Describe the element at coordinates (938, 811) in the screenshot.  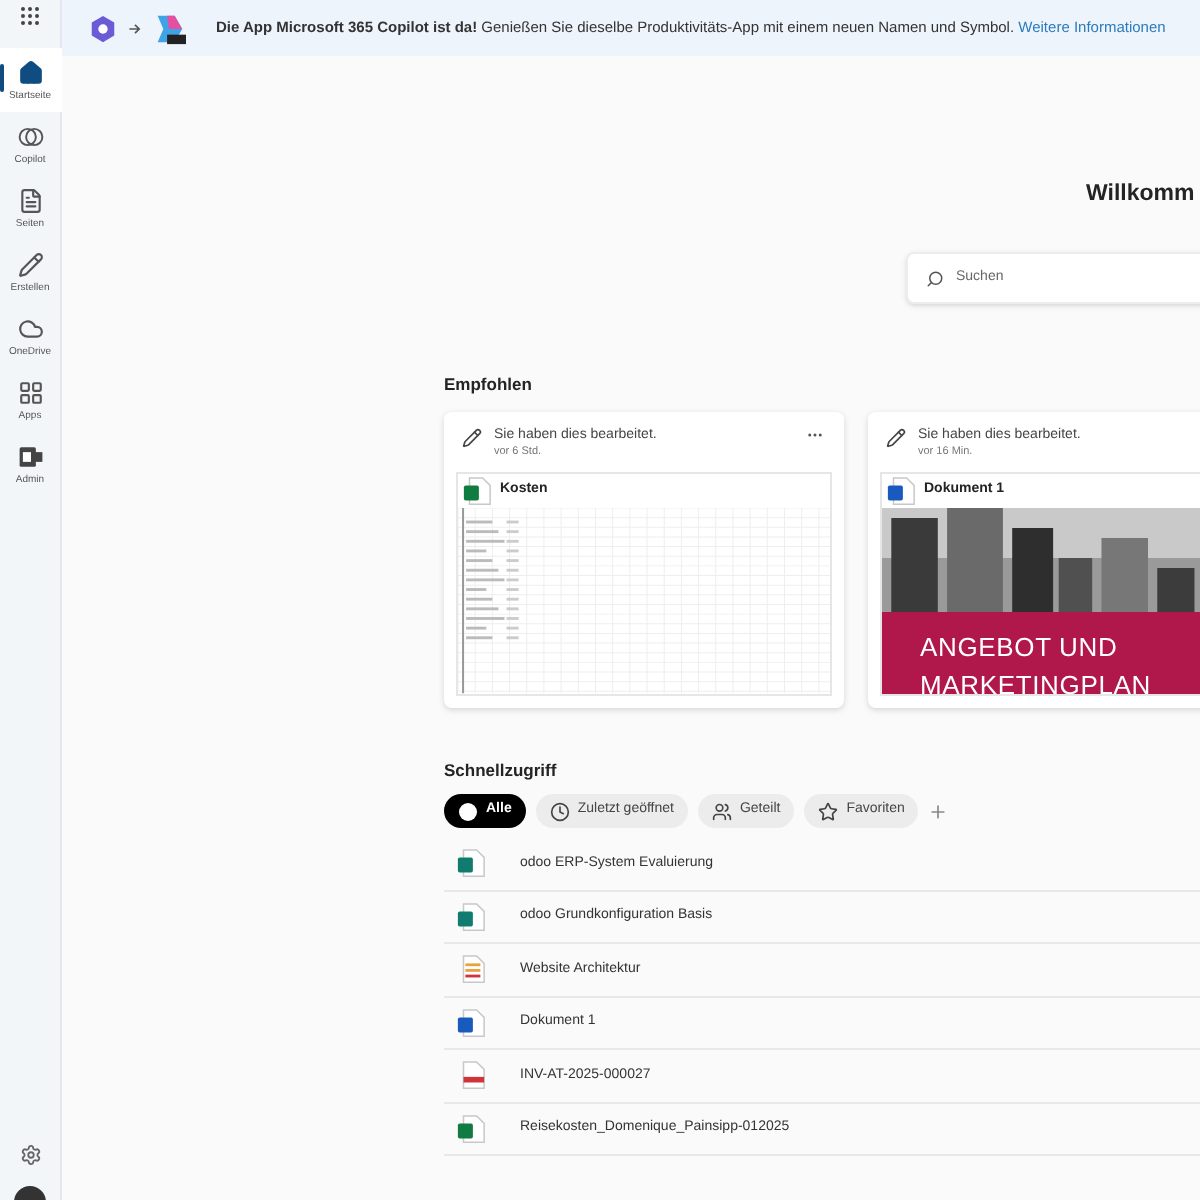
I see `add-icon` at that location.